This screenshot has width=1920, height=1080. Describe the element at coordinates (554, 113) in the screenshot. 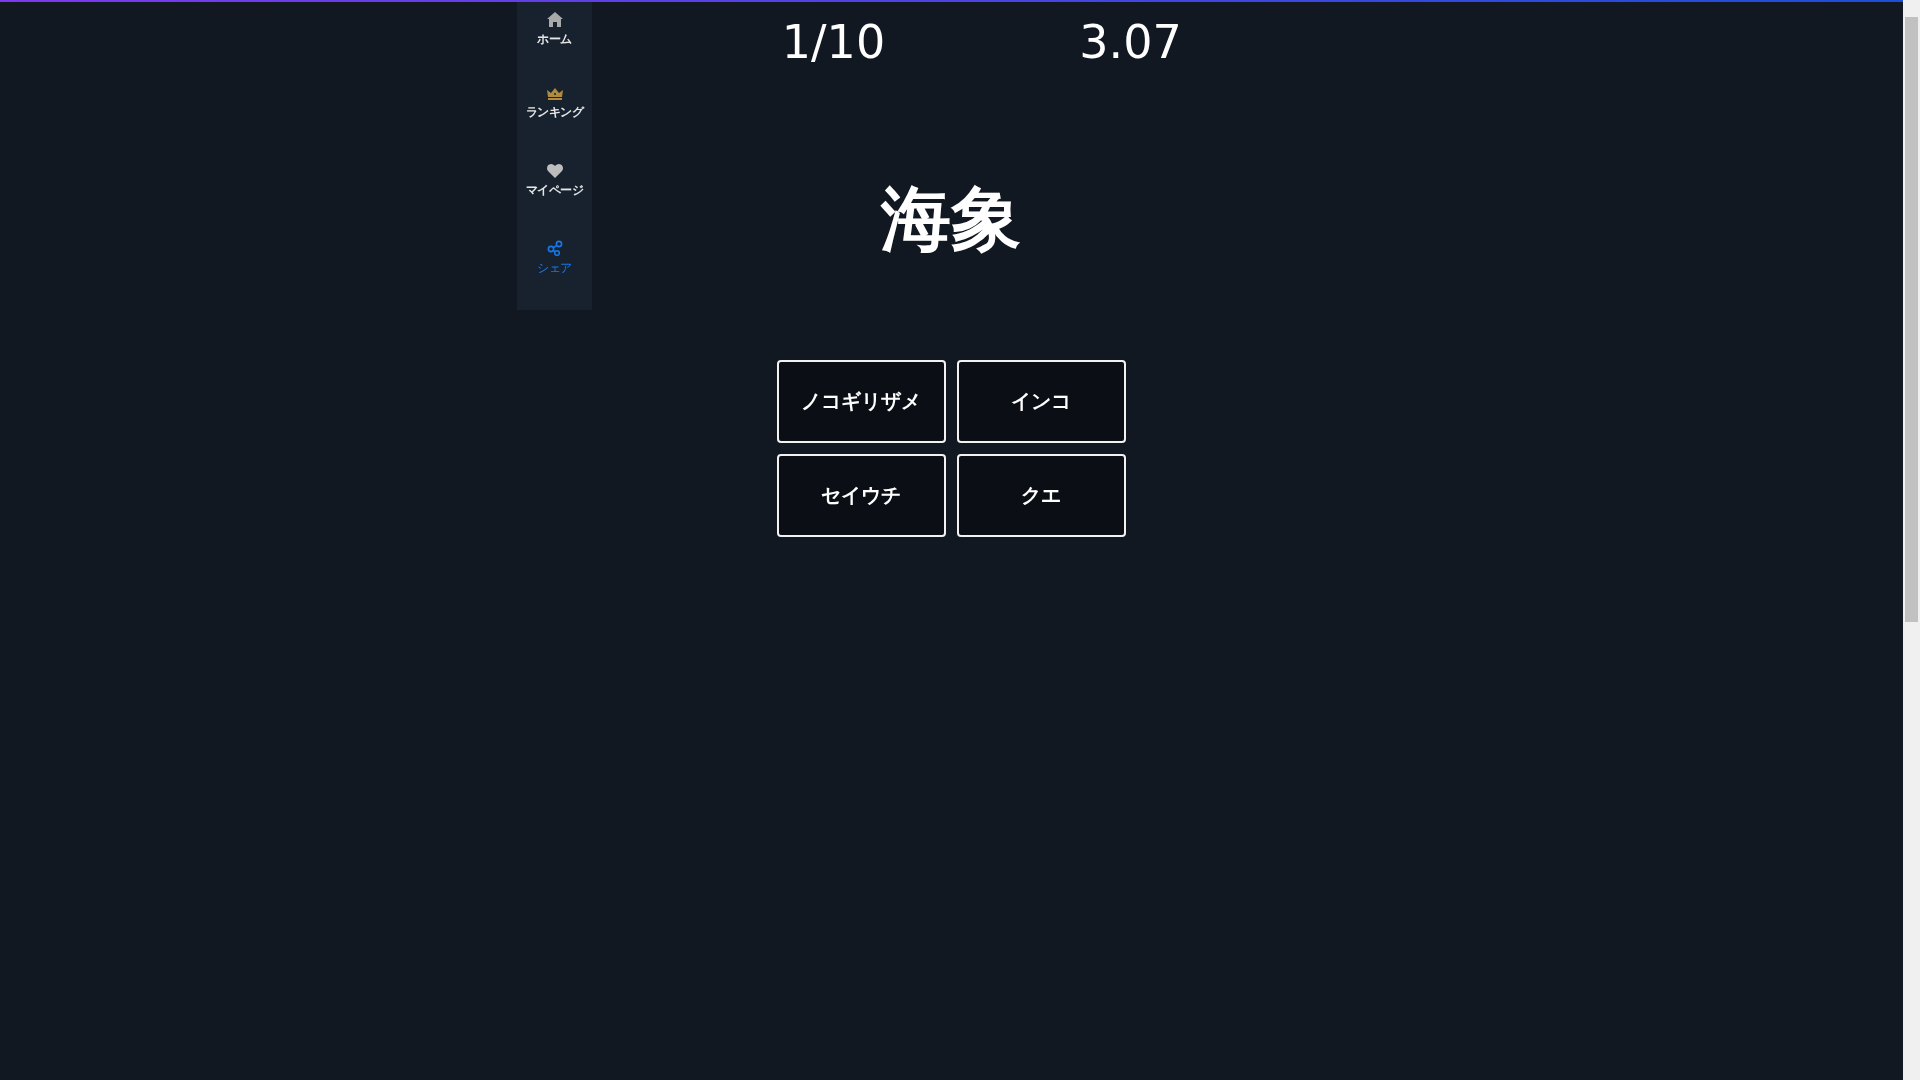

I see `nav-item: ランキング` at that location.